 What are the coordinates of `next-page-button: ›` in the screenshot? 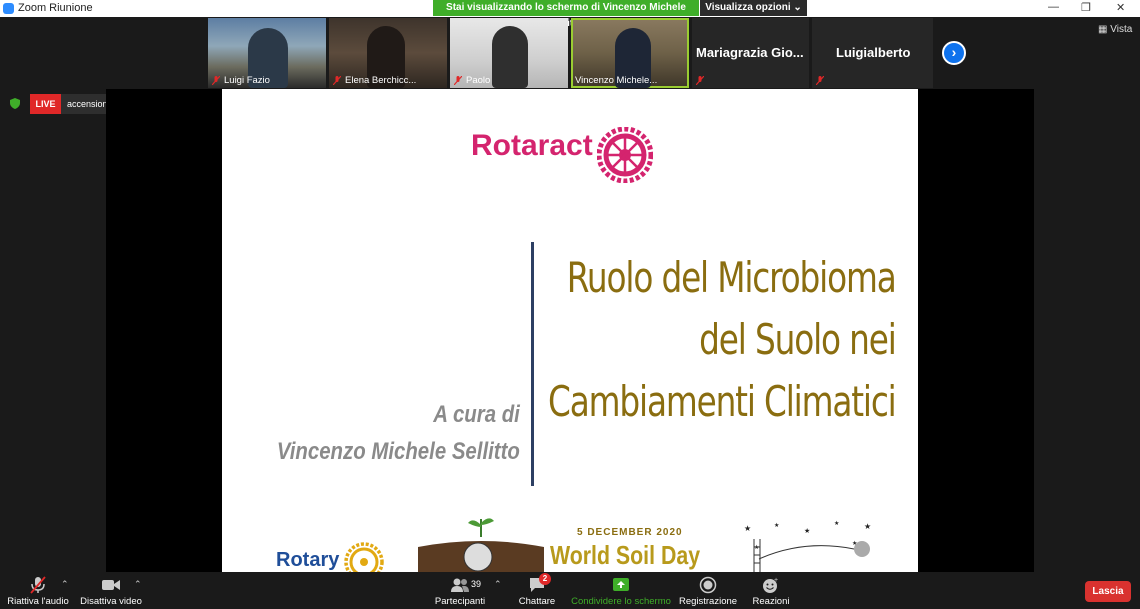 It's located at (954, 53).